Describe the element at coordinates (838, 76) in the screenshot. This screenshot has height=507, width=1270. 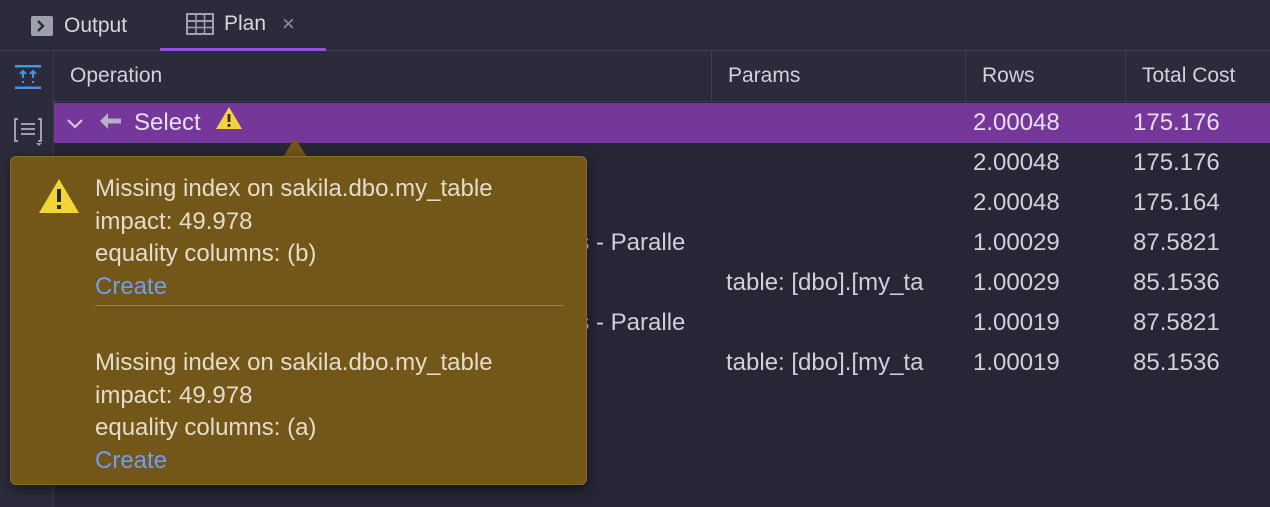
I see `column-header-params: Params` at that location.